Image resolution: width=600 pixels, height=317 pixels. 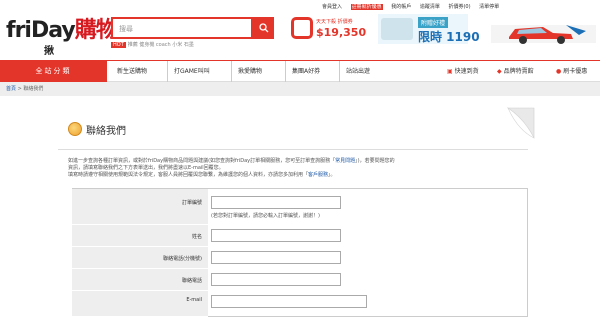 I want to click on truck-icon: ▣, so click(x=450, y=71).